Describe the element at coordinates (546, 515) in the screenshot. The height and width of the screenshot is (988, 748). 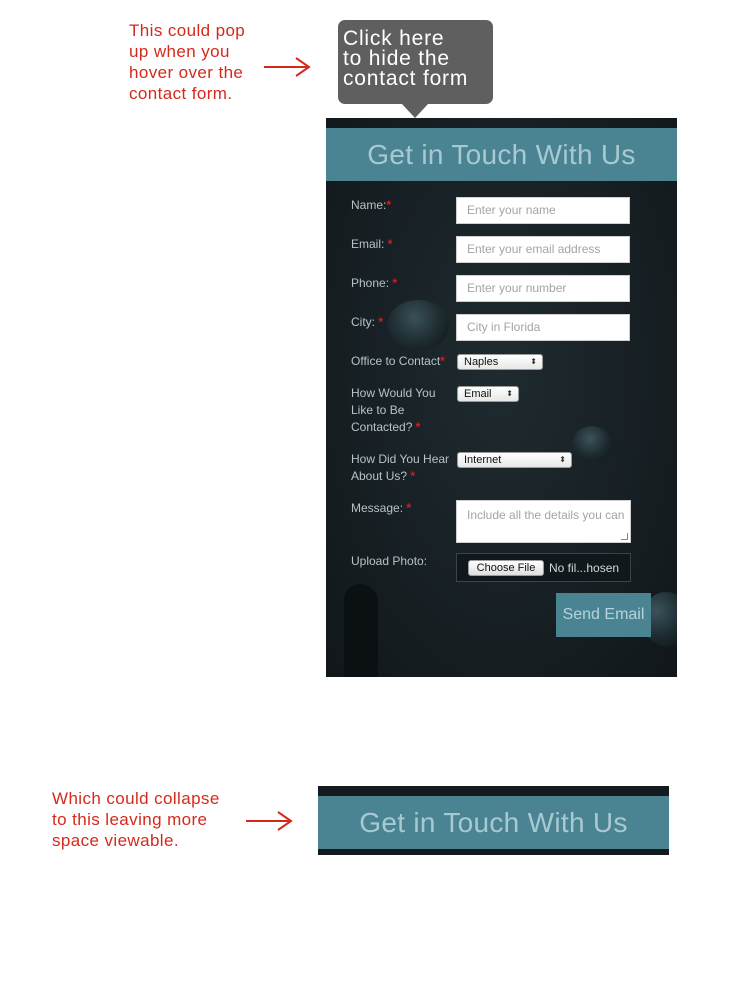
I see `message-placeholder: Include all the details you can` at that location.